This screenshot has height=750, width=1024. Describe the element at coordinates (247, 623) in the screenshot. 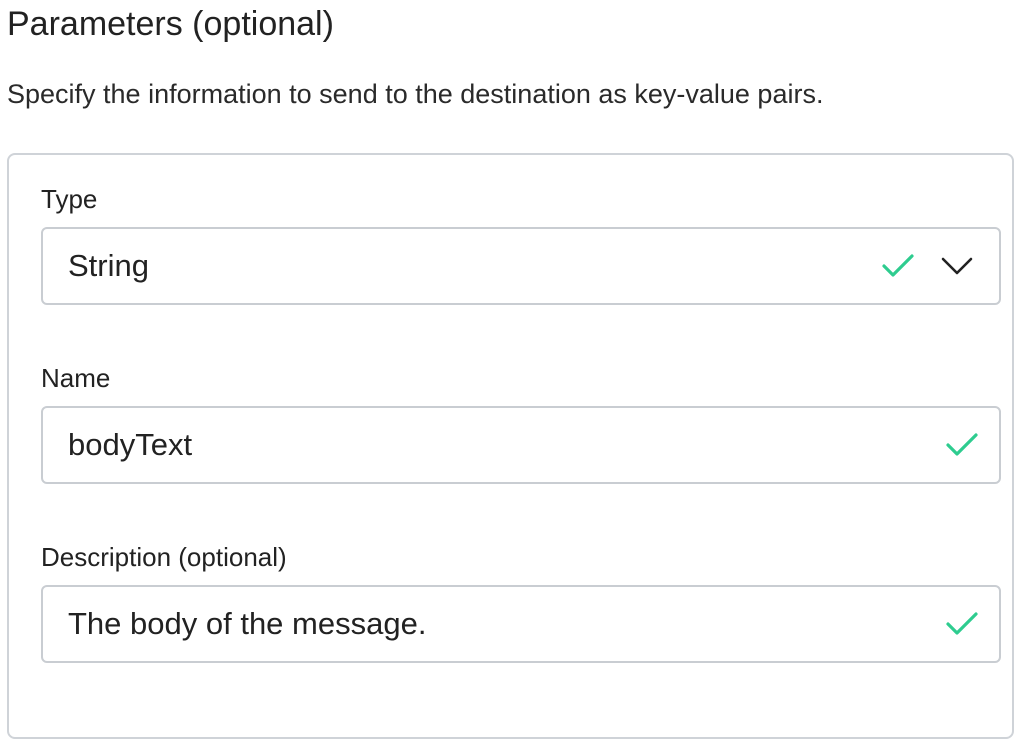

I see `description-input-value: The body of the message.` at that location.